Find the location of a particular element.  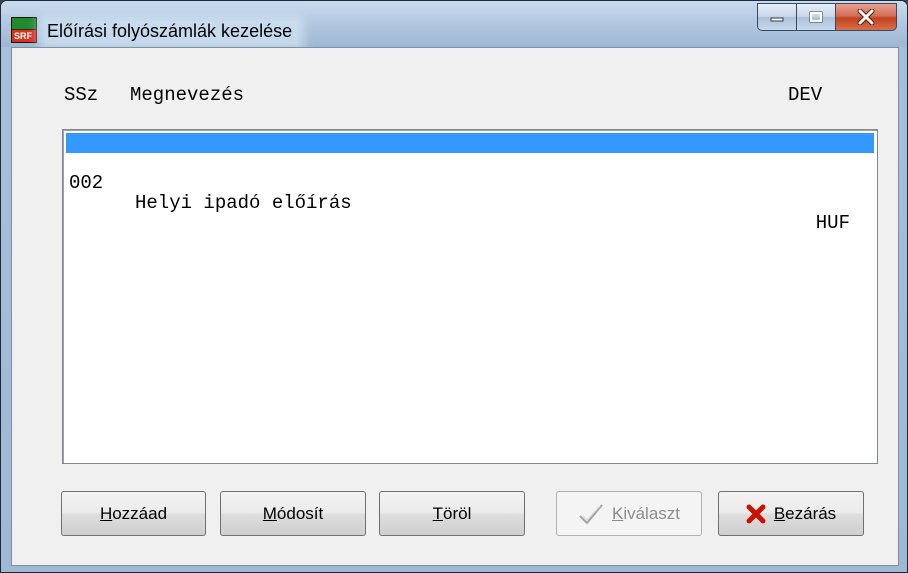

minimize-icon is located at coordinates (777, 19).